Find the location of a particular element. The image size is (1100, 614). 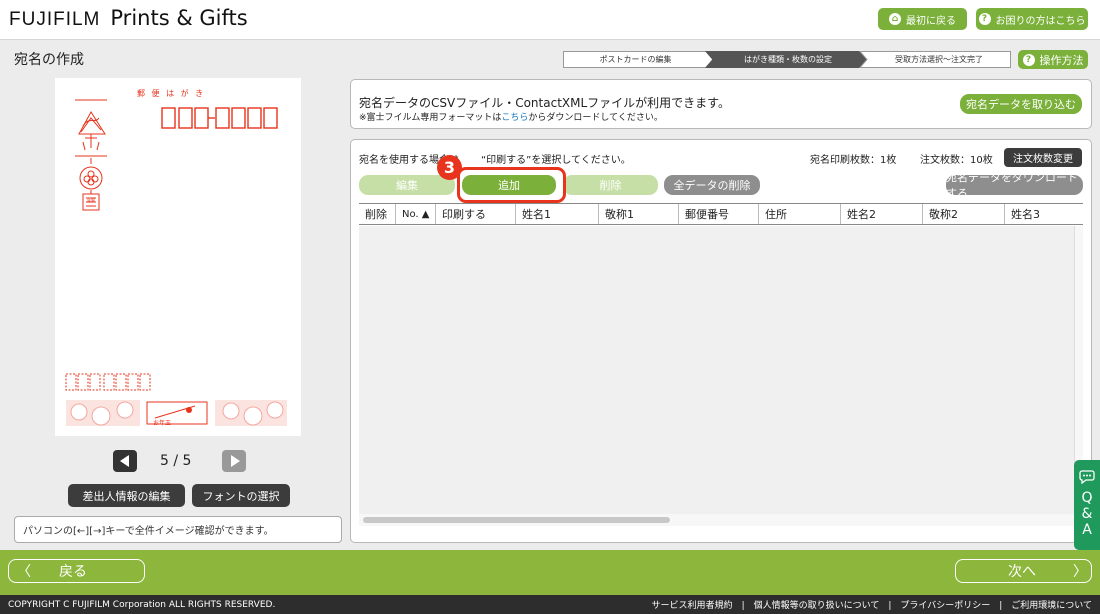

postcard-preview: 郵 便 は が き お年玉 年賀 is located at coordinates (178, 257).